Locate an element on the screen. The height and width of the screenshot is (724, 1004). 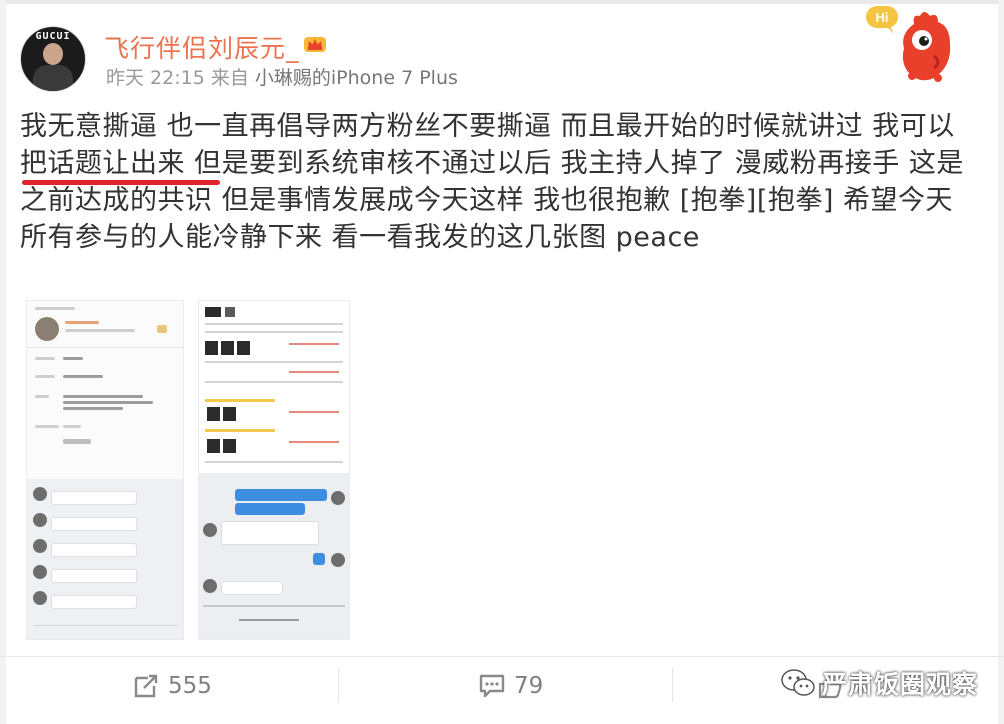
red-underline-annotation is located at coordinates (121, 182).